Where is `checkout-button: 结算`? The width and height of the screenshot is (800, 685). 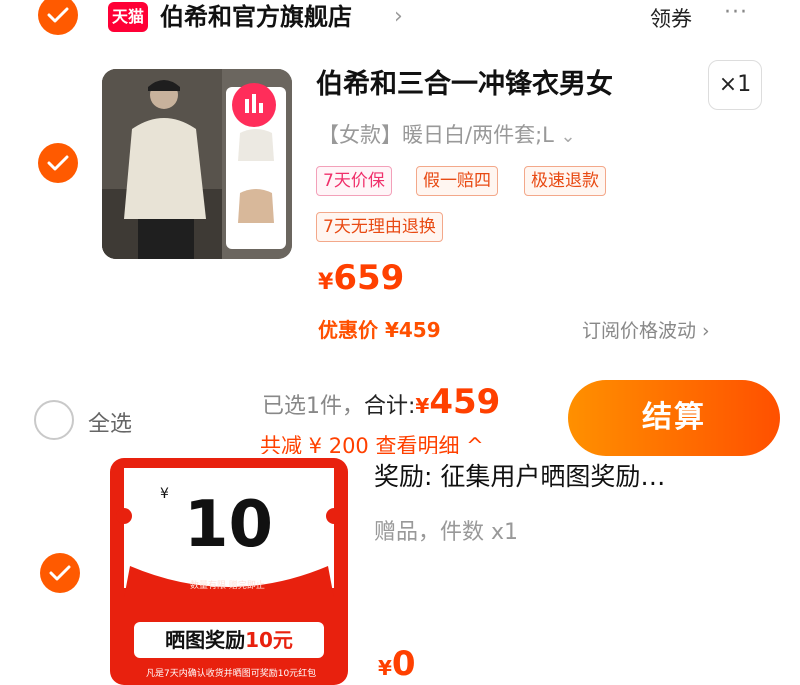
checkout-button: 结算 is located at coordinates (674, 418).